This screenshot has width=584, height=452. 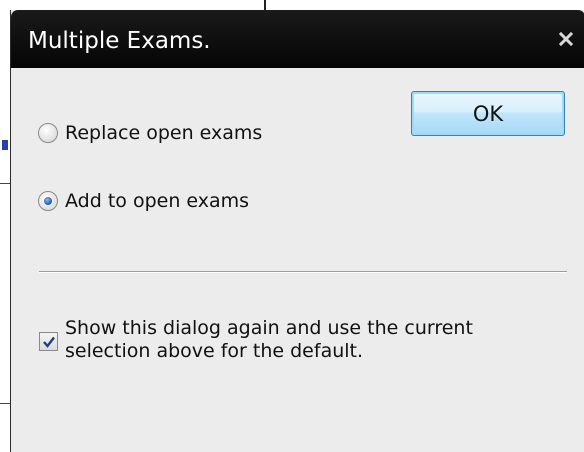 What do you see at coordinates (48, 133) in the screenshot?
I see `radio-button-replace` at bounding box center [48, 133].